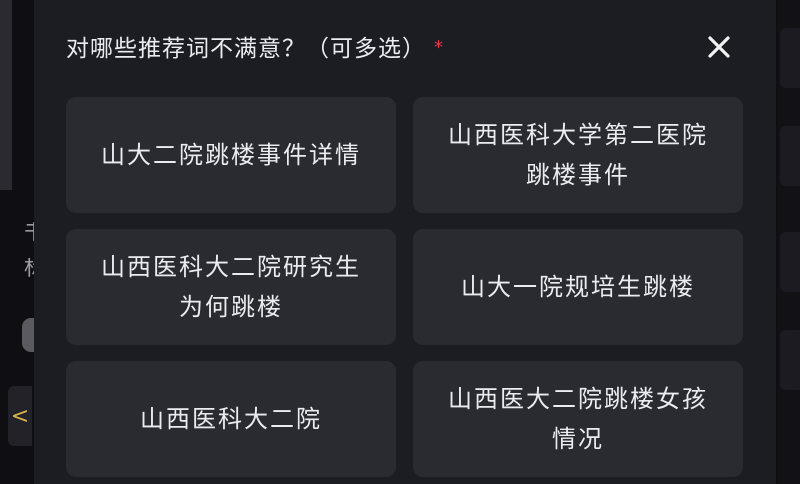 Image resolution: width=800 pixels, height=484 pixels. I want to click on option-label: 山大一院规培生跳楼, so click(578, 287).